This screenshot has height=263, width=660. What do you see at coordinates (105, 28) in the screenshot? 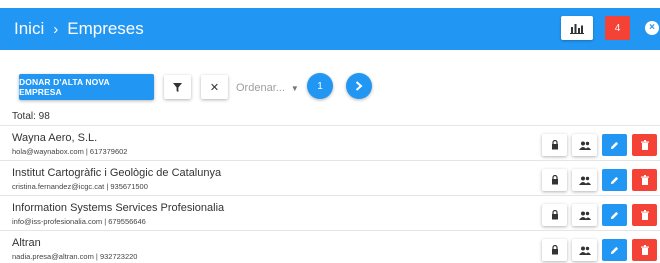
I see `breadcrumb-current: Empreses` at bounding box center [105, 28].